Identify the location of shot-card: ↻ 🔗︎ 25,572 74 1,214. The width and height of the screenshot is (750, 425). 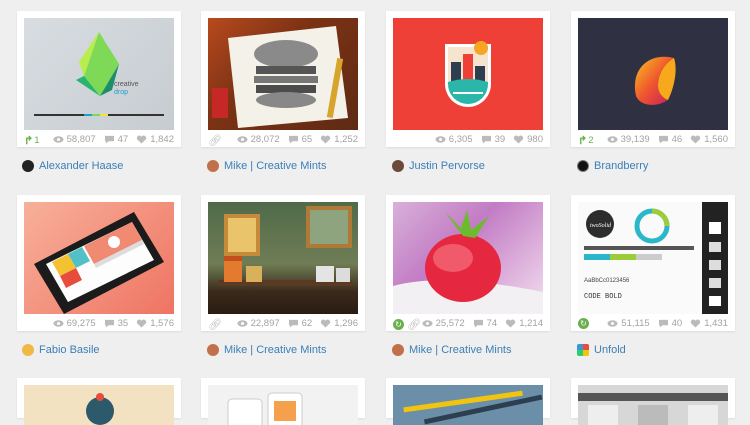
(468, 263).